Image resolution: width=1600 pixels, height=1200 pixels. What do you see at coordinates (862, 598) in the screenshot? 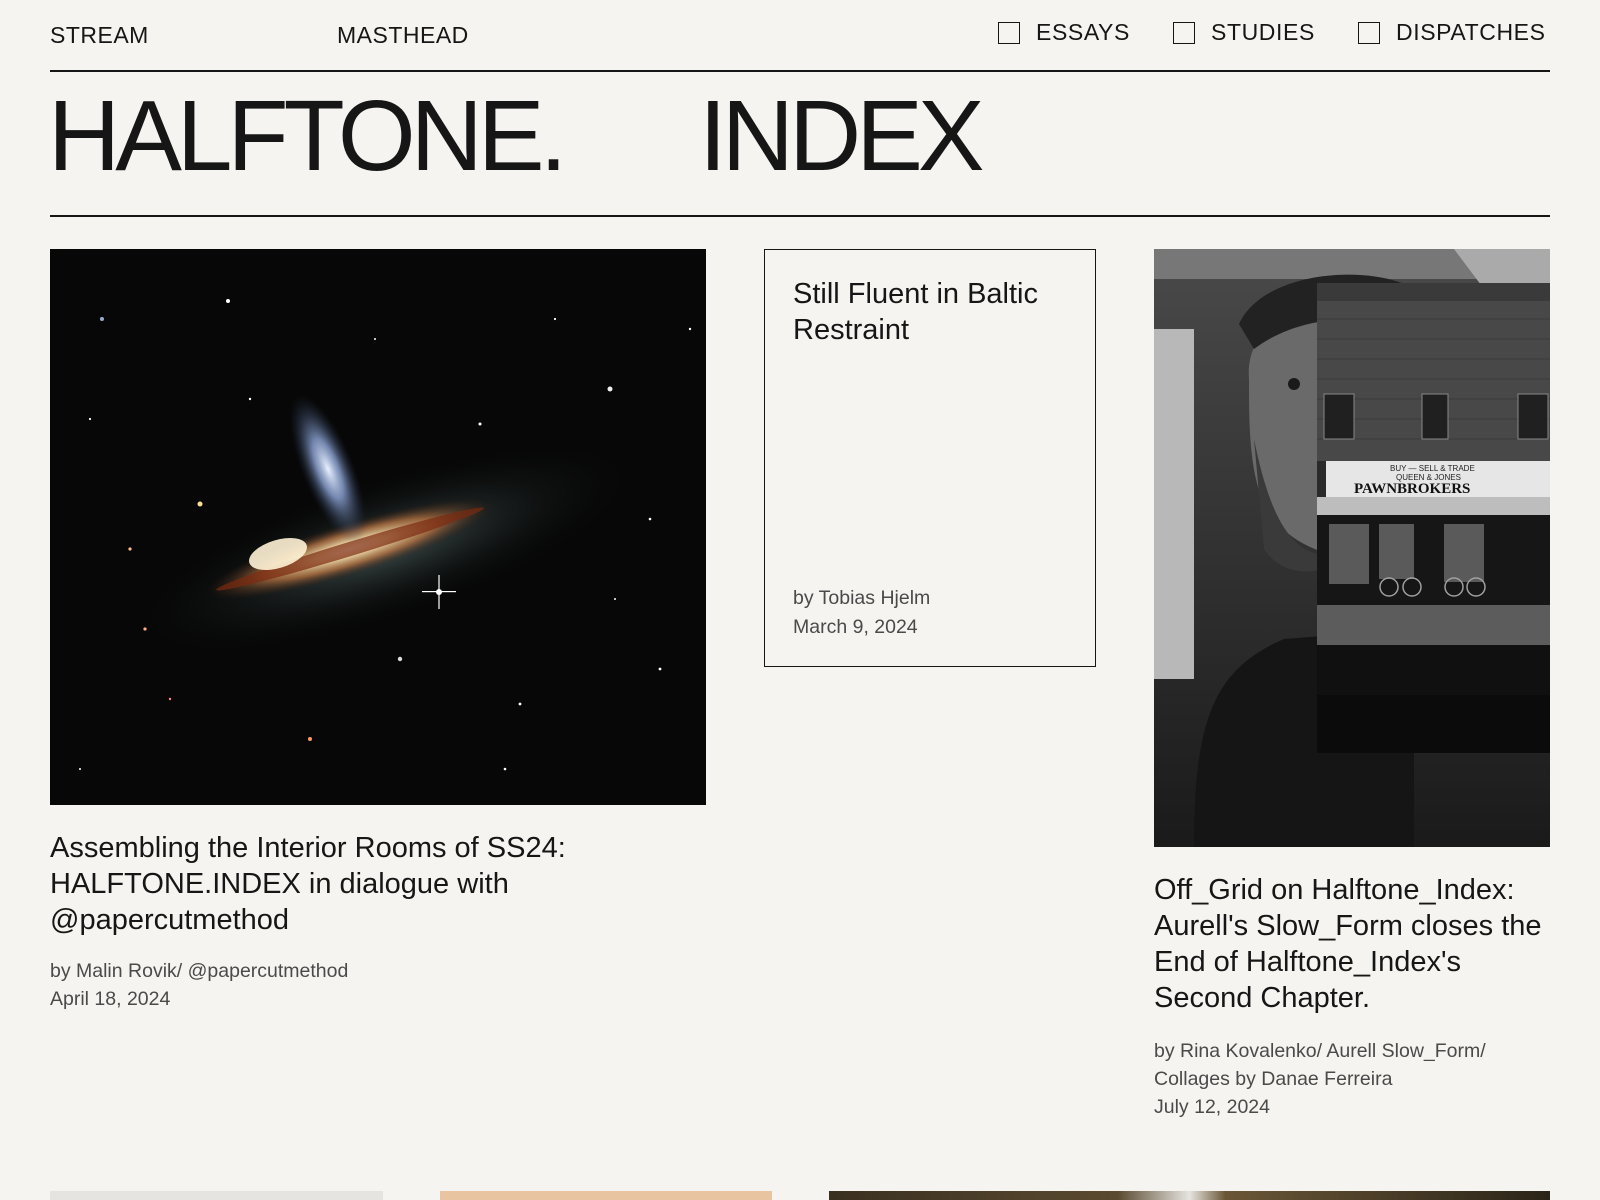
I see `article-2-byline: by Tobias Hjelm` at bounding box center [862, 598].